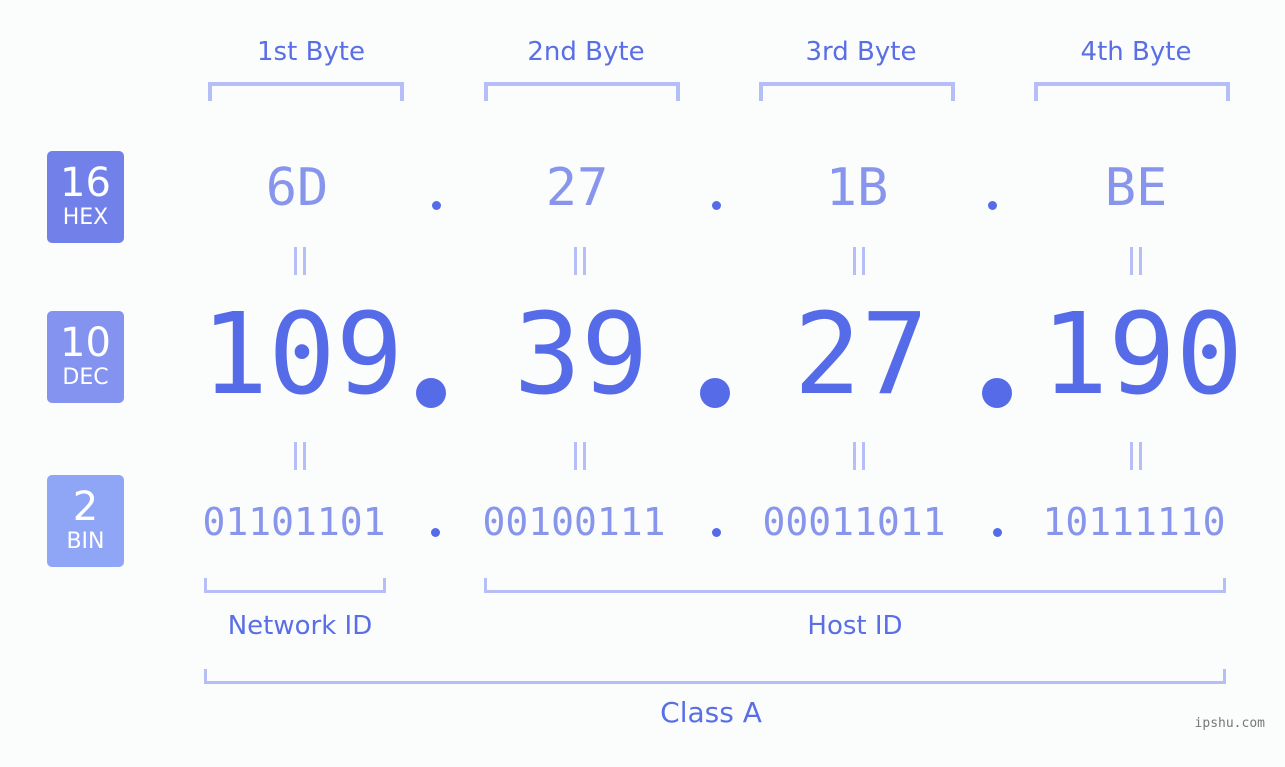  What do you see at coordinates (85, 377) in the screenshot?
I see `dec-base-label: DEC` at bounding box center [85, 377].